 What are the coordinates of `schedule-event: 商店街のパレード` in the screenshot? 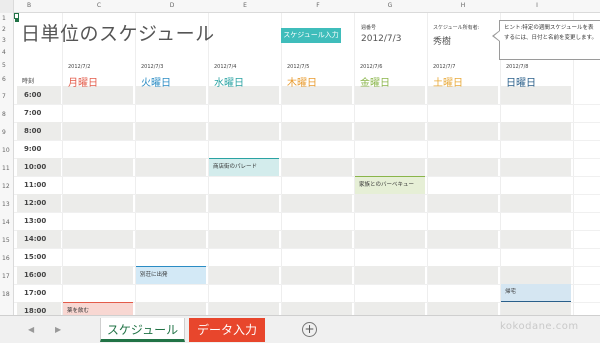 It's located at (244, 167).